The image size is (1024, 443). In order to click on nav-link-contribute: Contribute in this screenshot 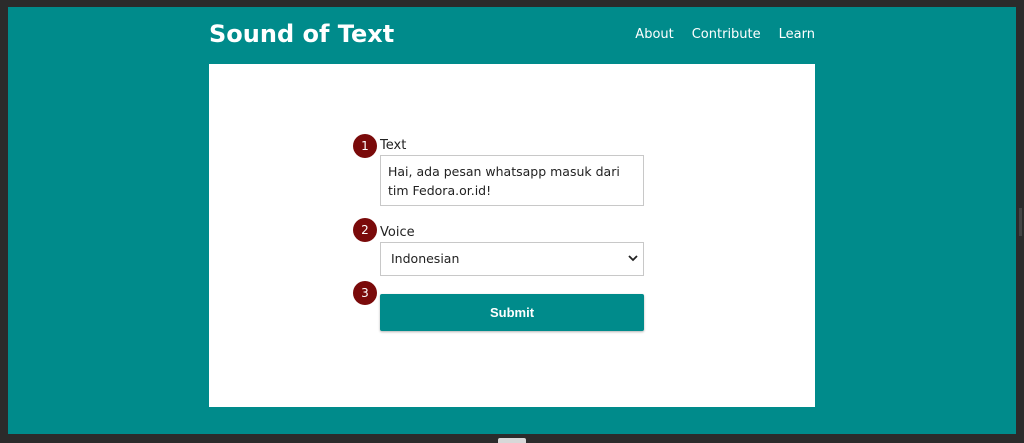, I will do `click(726, 34)`.